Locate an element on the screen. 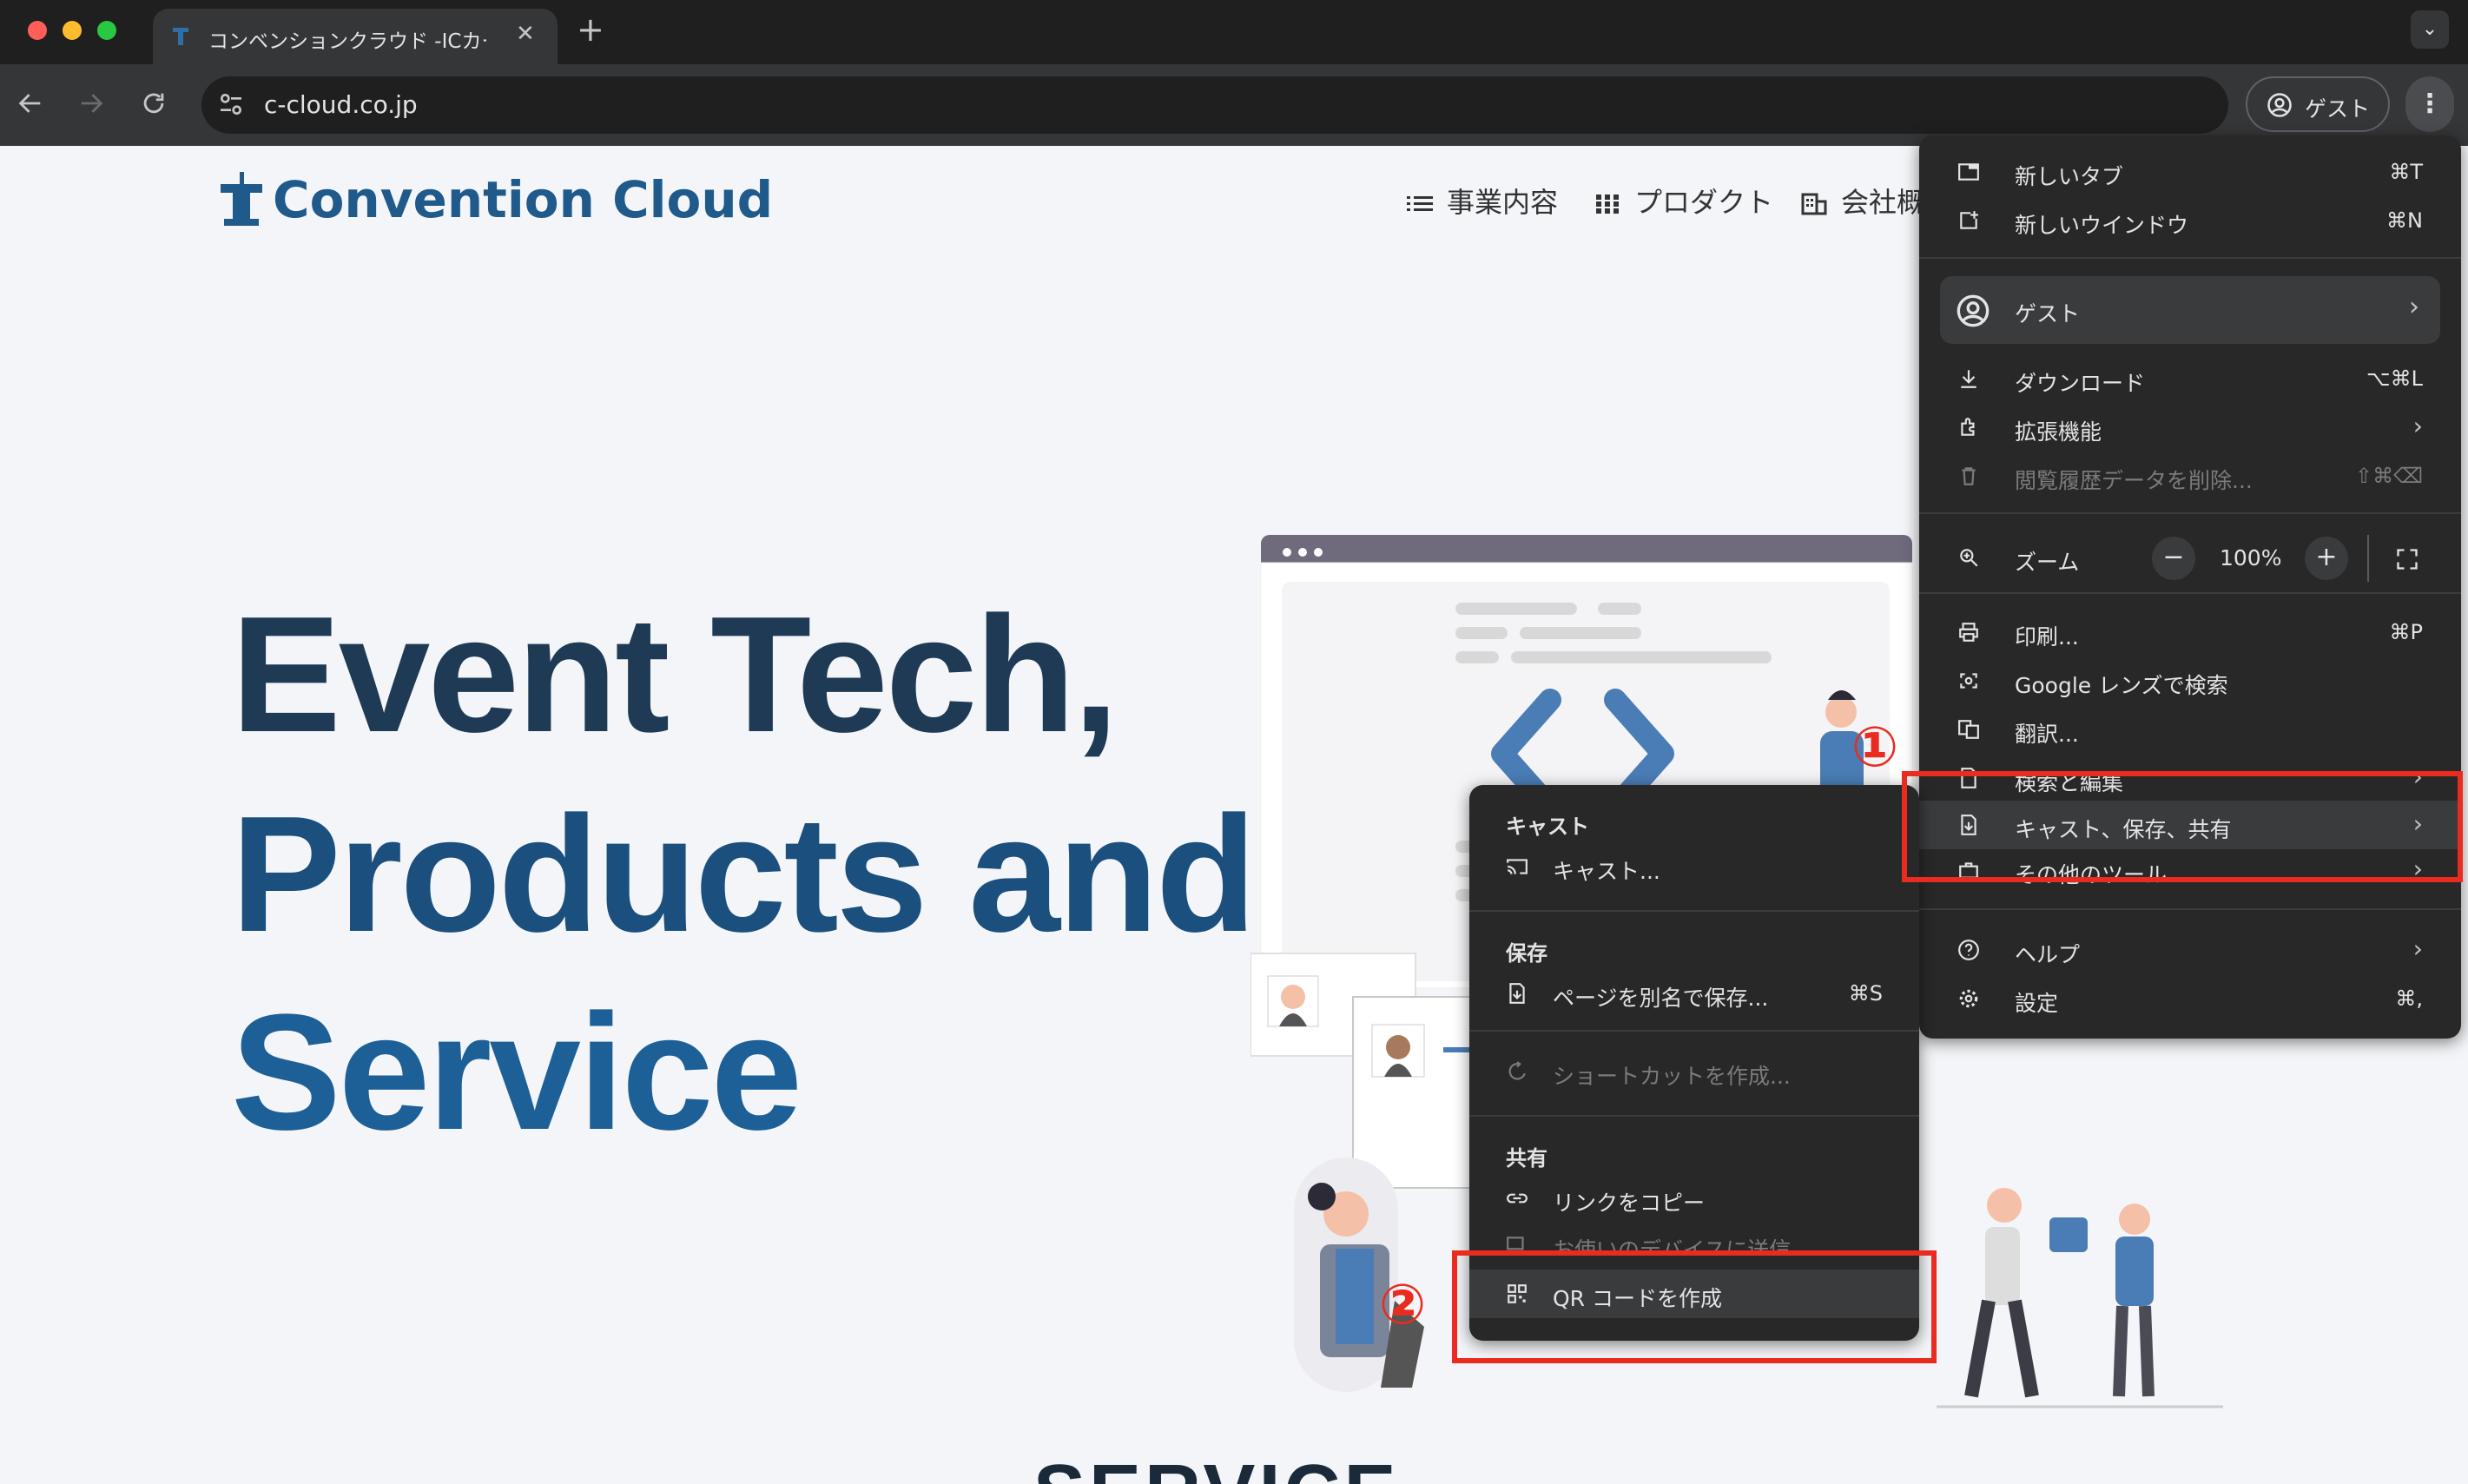 The height and width of the screenshot is (1484, 2468). zoom-value: 100% is located at coordinates (2251, 558).